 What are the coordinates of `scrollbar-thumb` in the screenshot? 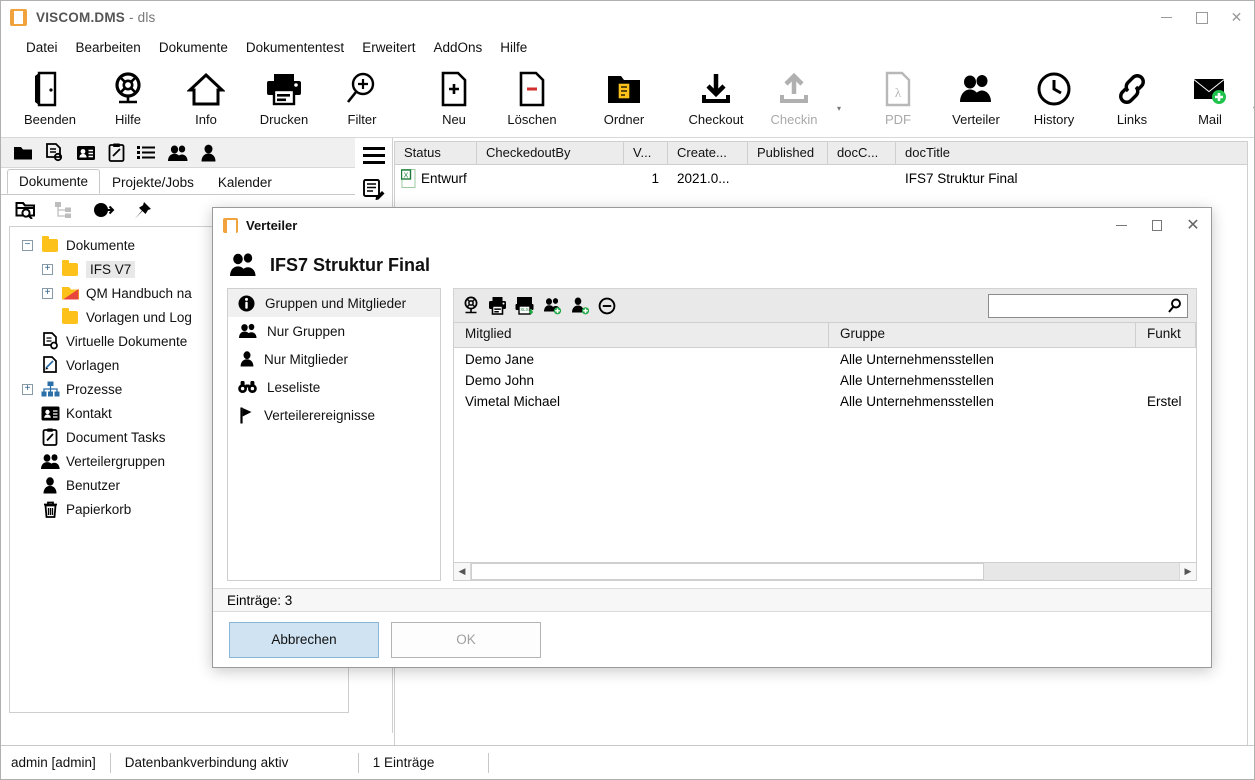 It's located at (728, 571).